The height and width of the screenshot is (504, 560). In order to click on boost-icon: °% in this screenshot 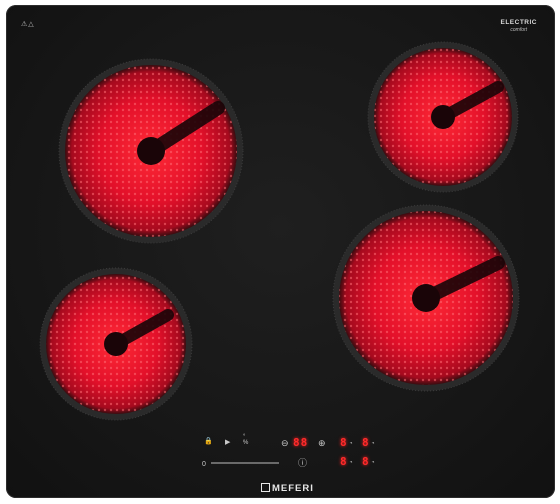, I will do `click(245, 440)`.